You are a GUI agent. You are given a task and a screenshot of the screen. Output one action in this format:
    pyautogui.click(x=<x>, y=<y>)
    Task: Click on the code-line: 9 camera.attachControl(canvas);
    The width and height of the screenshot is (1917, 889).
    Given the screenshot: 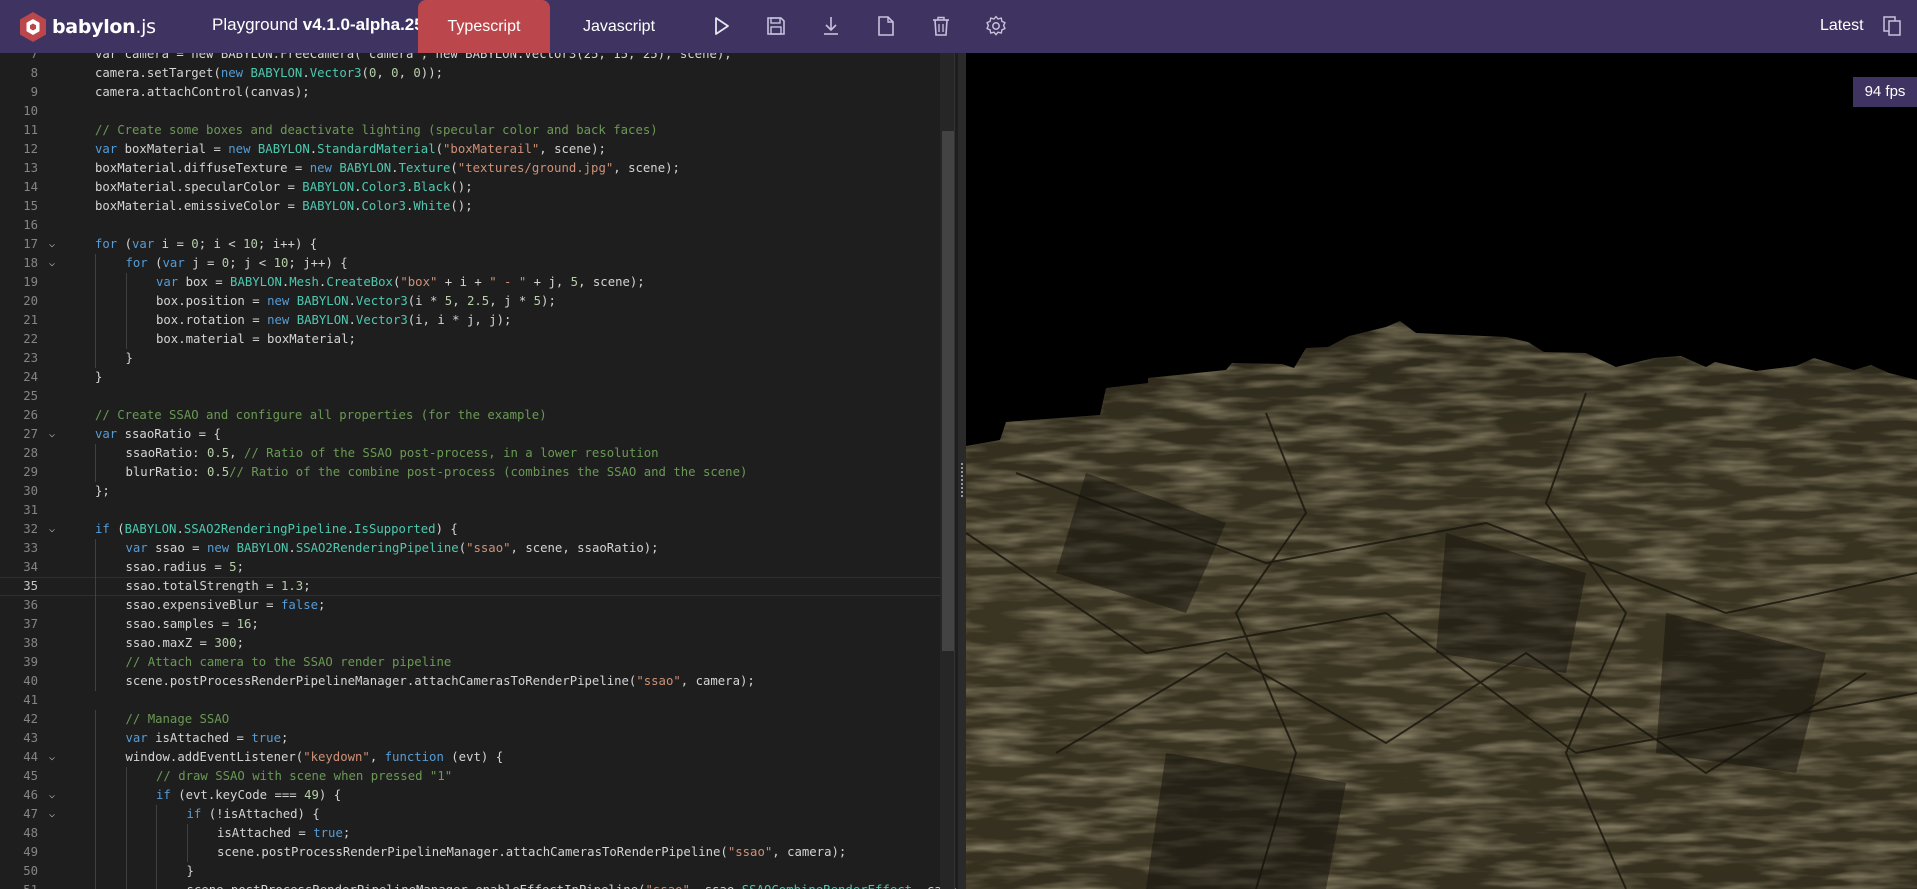 What is the action you would take?
    pyautogui.click(x=470, y=92)
    